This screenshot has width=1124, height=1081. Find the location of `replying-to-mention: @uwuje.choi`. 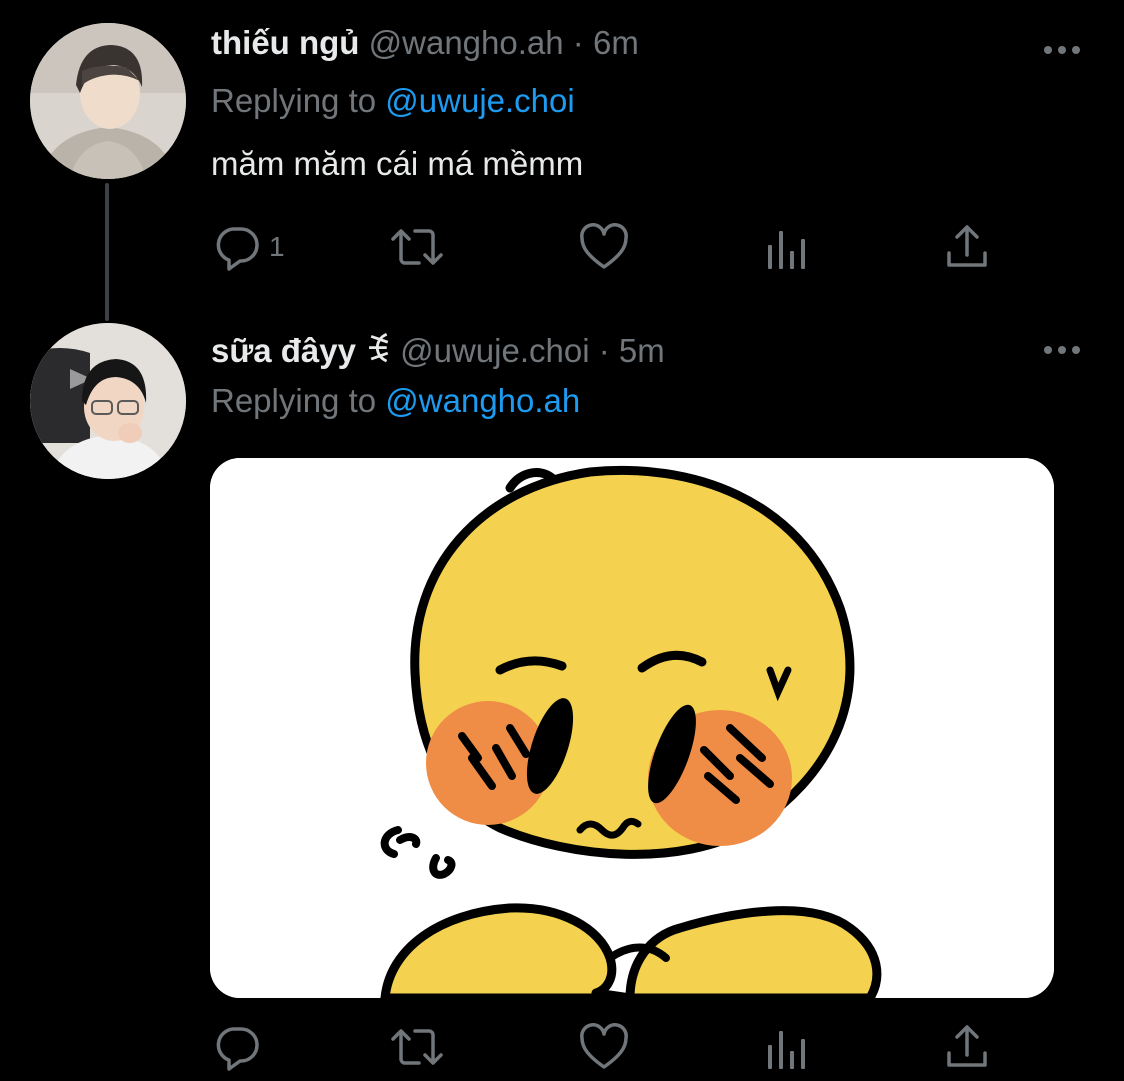

replying-to-mention: @uwuje.choi is located at coordinates (479, 100).